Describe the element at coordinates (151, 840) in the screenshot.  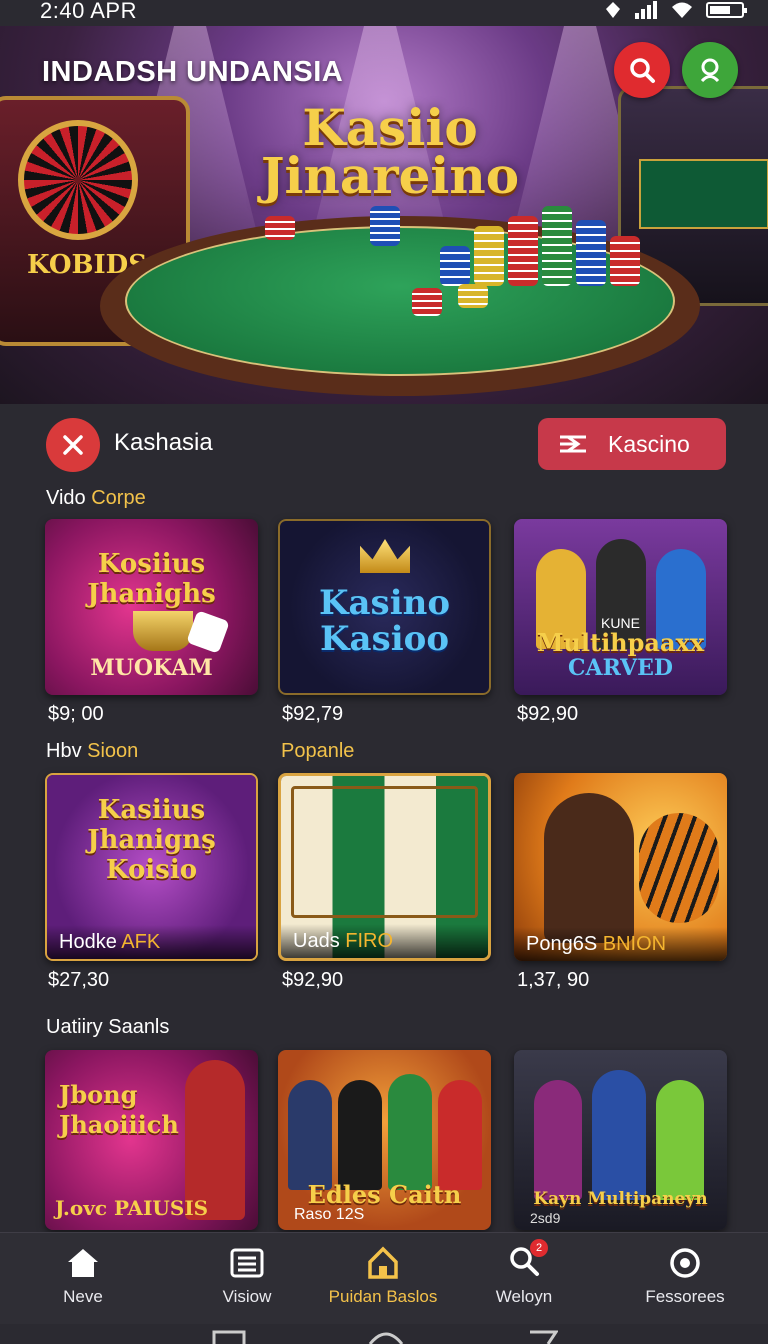
I see `game-card-title: Kasiius Jhanignş Koisio` at that location.